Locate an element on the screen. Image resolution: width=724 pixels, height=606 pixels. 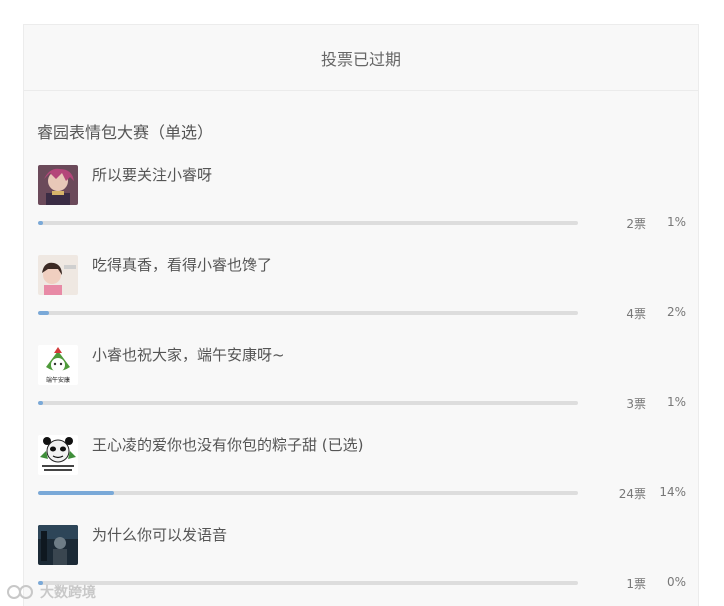
vote-percent: 14% is located at coordinates (672, 492).